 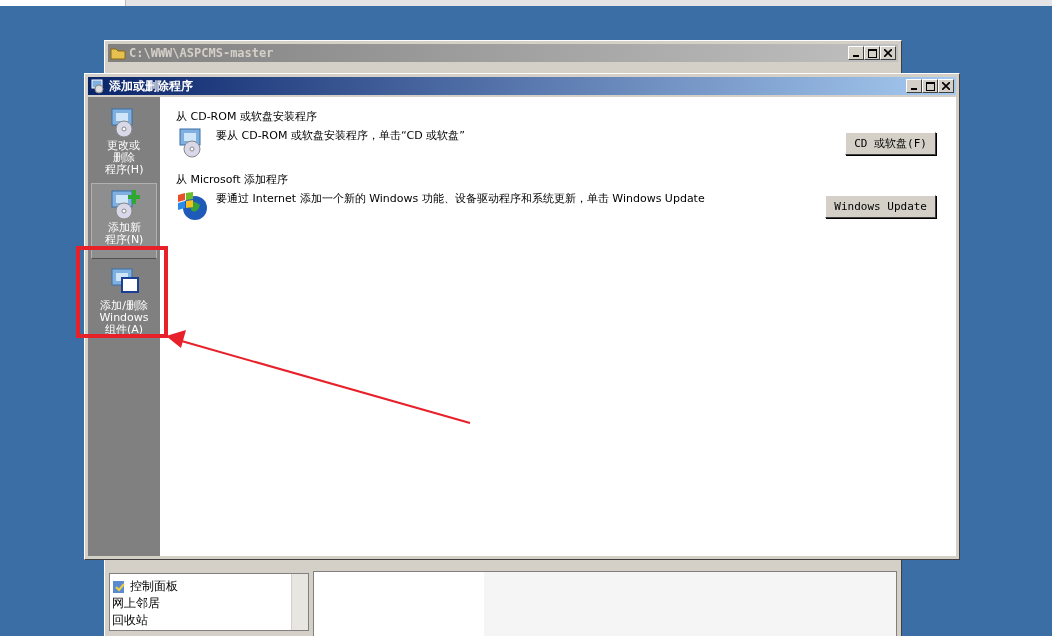 What do you see at coordinates (118, 53) in the screenshot?
I see `folder-icon` at bounding box center [118, 53].